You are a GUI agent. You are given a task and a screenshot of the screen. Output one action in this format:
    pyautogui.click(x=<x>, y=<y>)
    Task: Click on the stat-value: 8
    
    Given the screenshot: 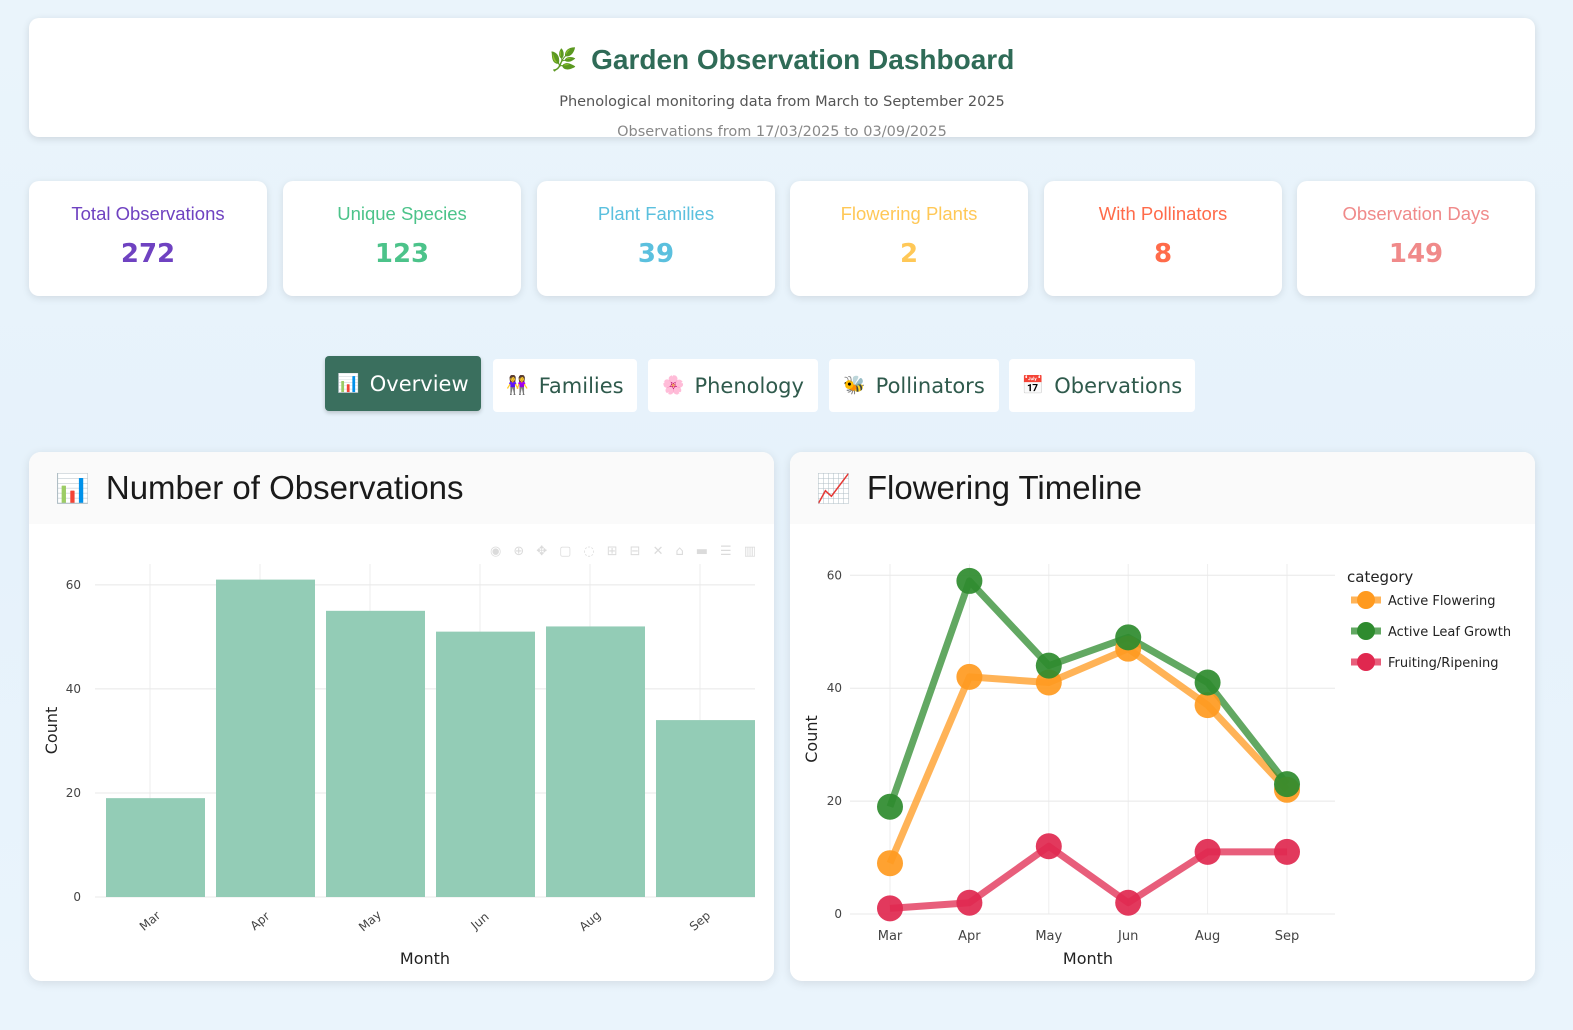 What is the action you would take?
    pyautogui.click(x=1163, y=254)
    